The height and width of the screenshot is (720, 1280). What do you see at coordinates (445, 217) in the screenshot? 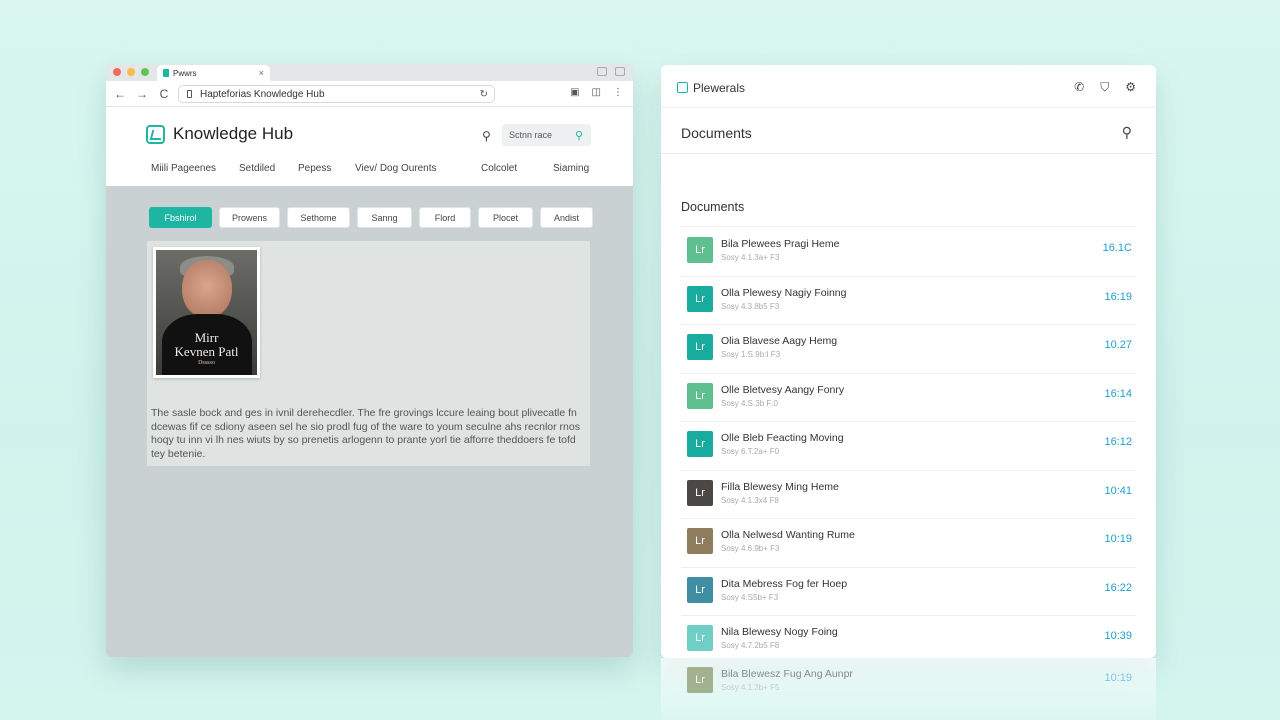
I see `filter-chip: Flord` at bounding box center [445, 217].